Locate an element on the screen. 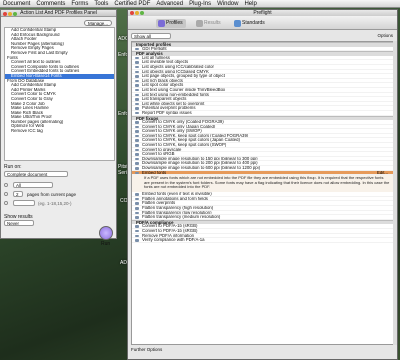 The width and height of the screenshot is (400, 360). profile-item: Report PDF syntax issues is located at coordinates (263, 113).